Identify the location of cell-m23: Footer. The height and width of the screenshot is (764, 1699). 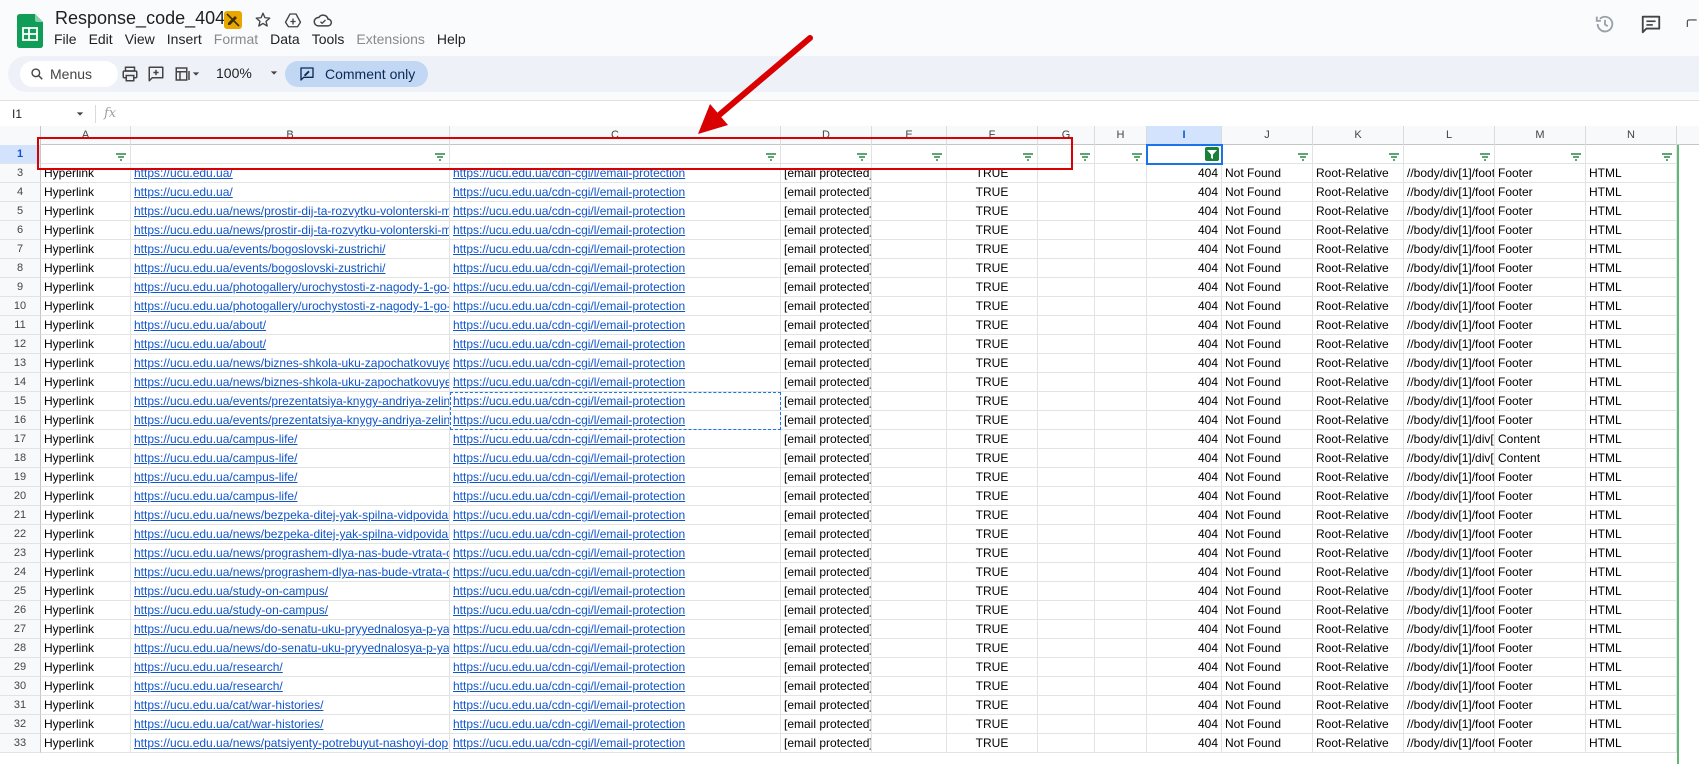
(1540, 553).